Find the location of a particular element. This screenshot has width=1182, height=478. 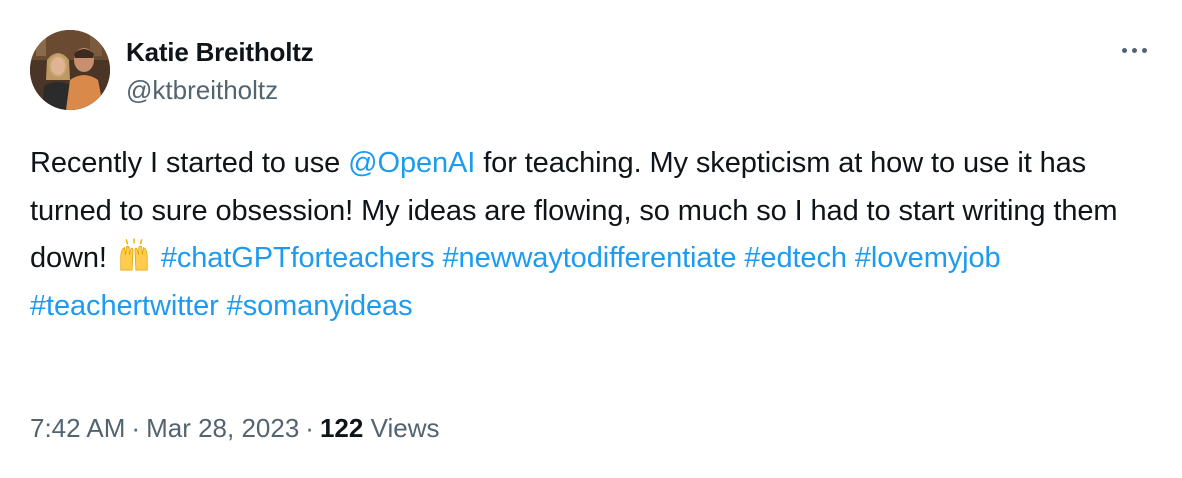

avatar is located at coordinates (70, 70).